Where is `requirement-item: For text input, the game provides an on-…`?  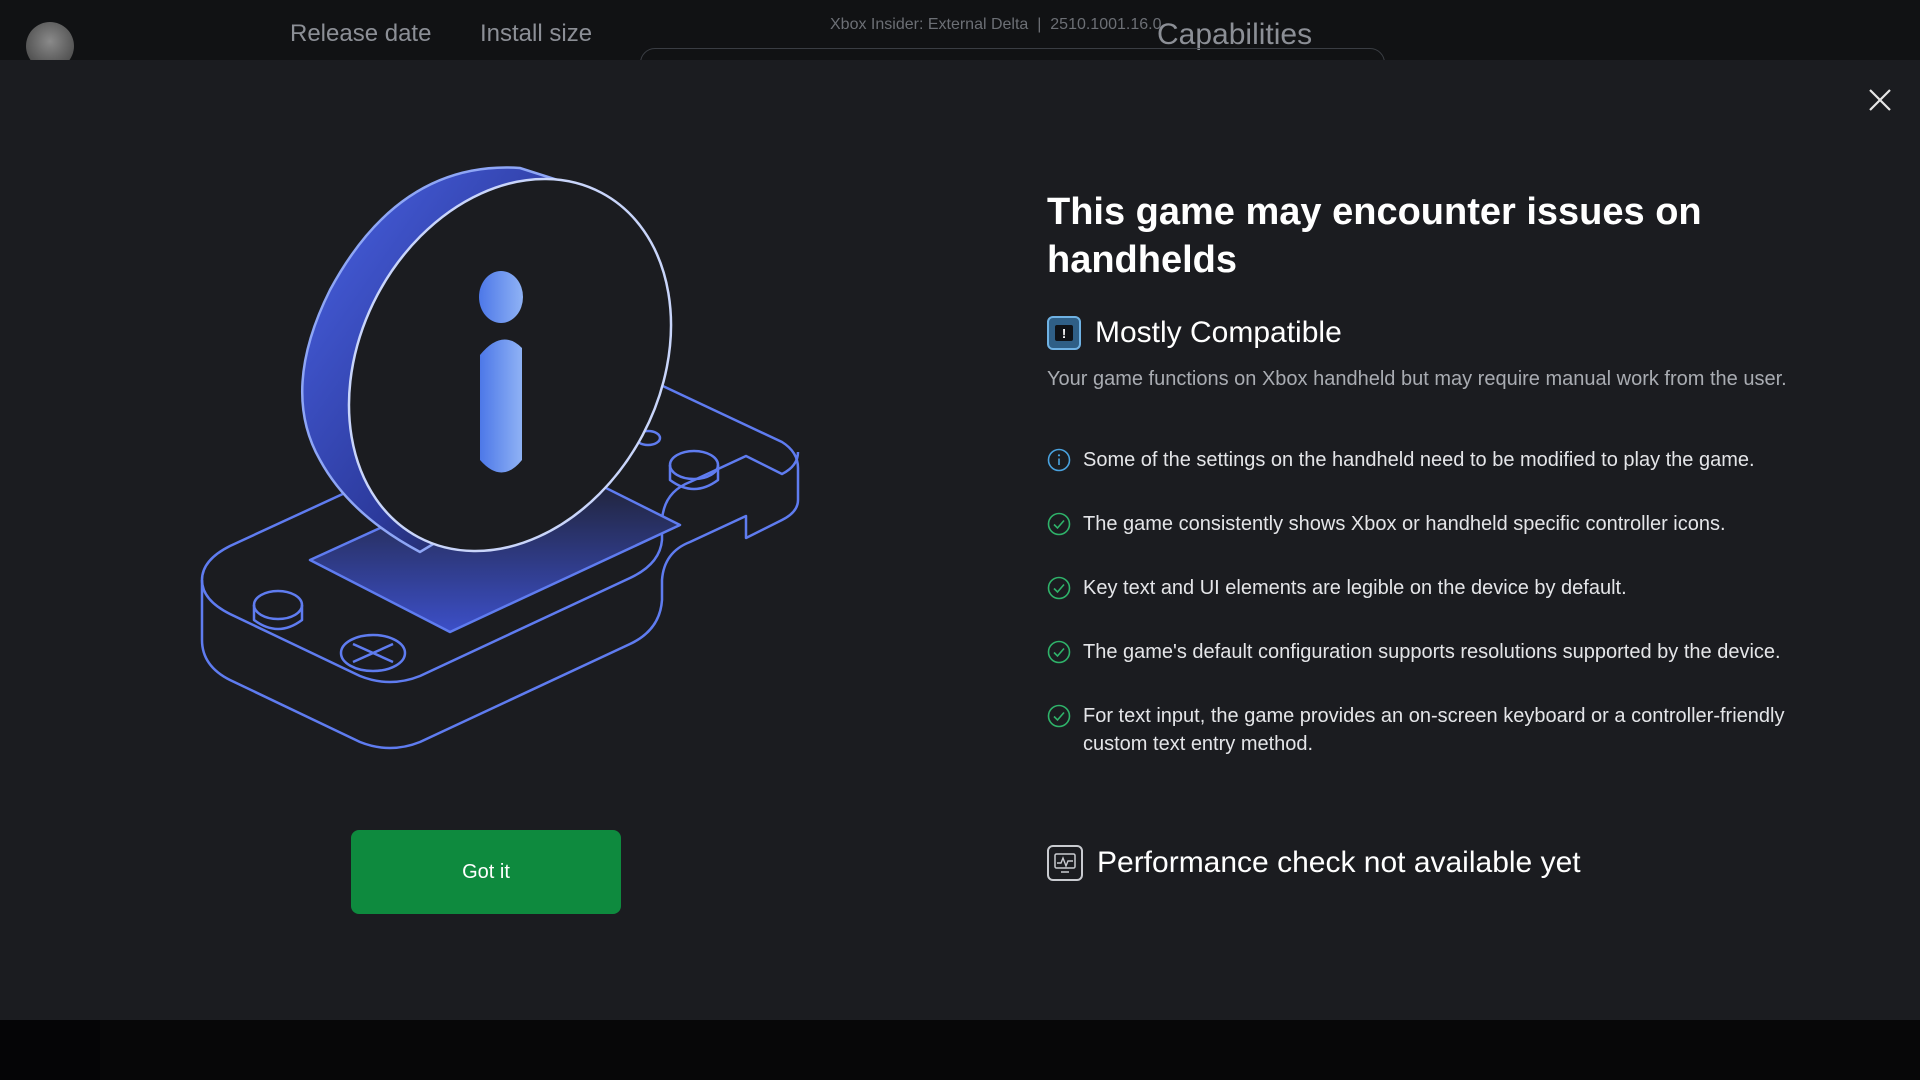 requirement-item: For text input, the game provides an on-… is located at coordinates (1442, 730).